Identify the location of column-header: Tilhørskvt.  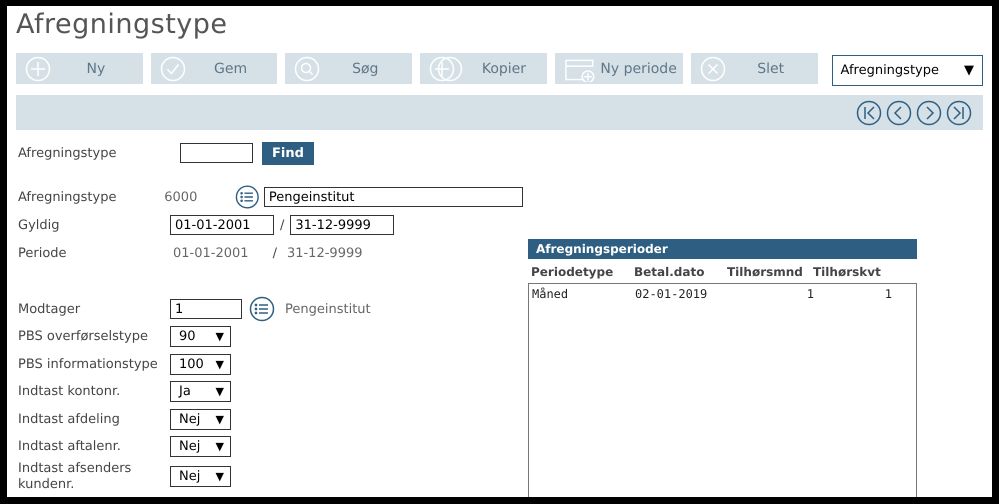
(847, 272).